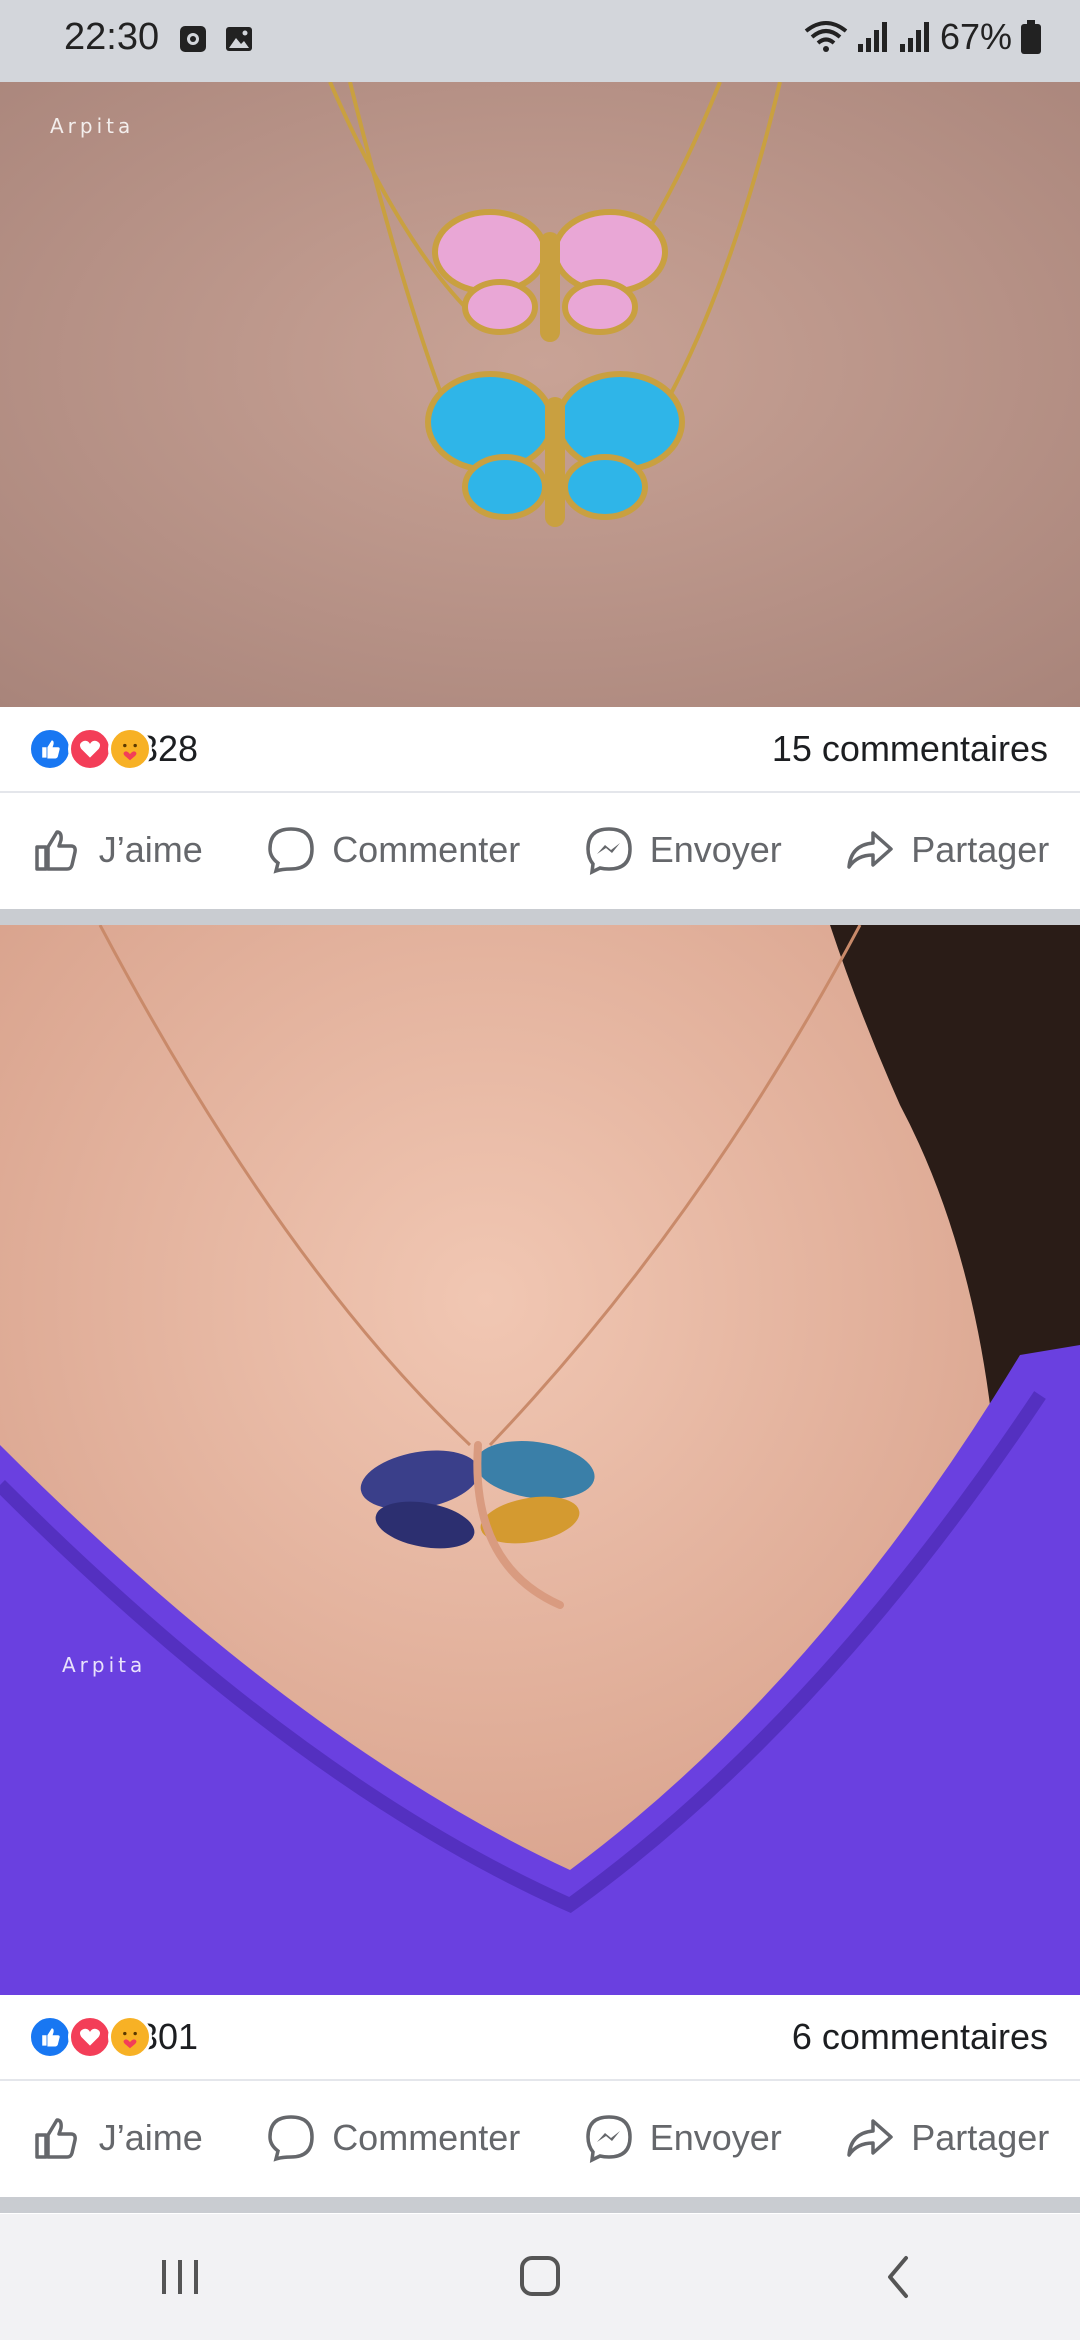 This screenshot has height=2340, width=1080. Describe the element at coordinates (239, 39) in the screenshot. I see `image-icon` at that location.